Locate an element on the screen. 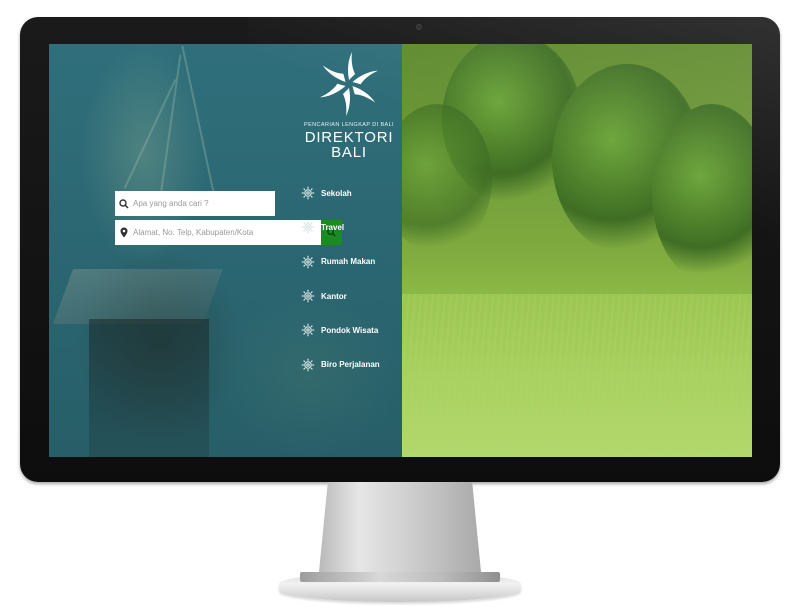  direktori-bali-logo-icon is located at coordinates (349, 84).